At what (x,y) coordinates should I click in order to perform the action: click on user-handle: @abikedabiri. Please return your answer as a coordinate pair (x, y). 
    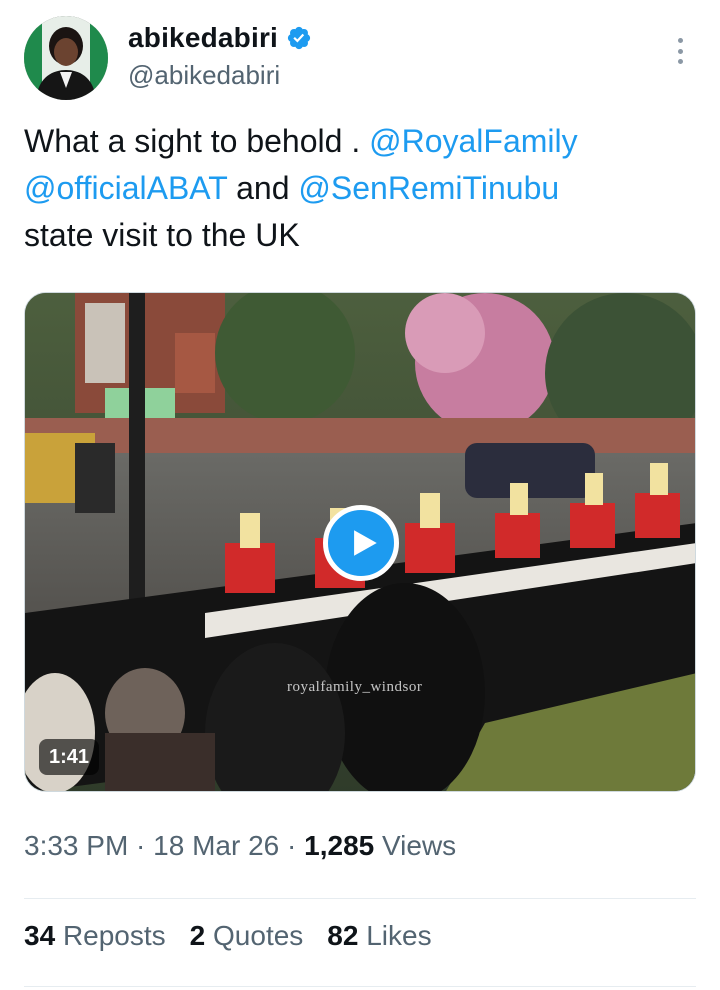
    Looking at the image, I should click on (204, 75).